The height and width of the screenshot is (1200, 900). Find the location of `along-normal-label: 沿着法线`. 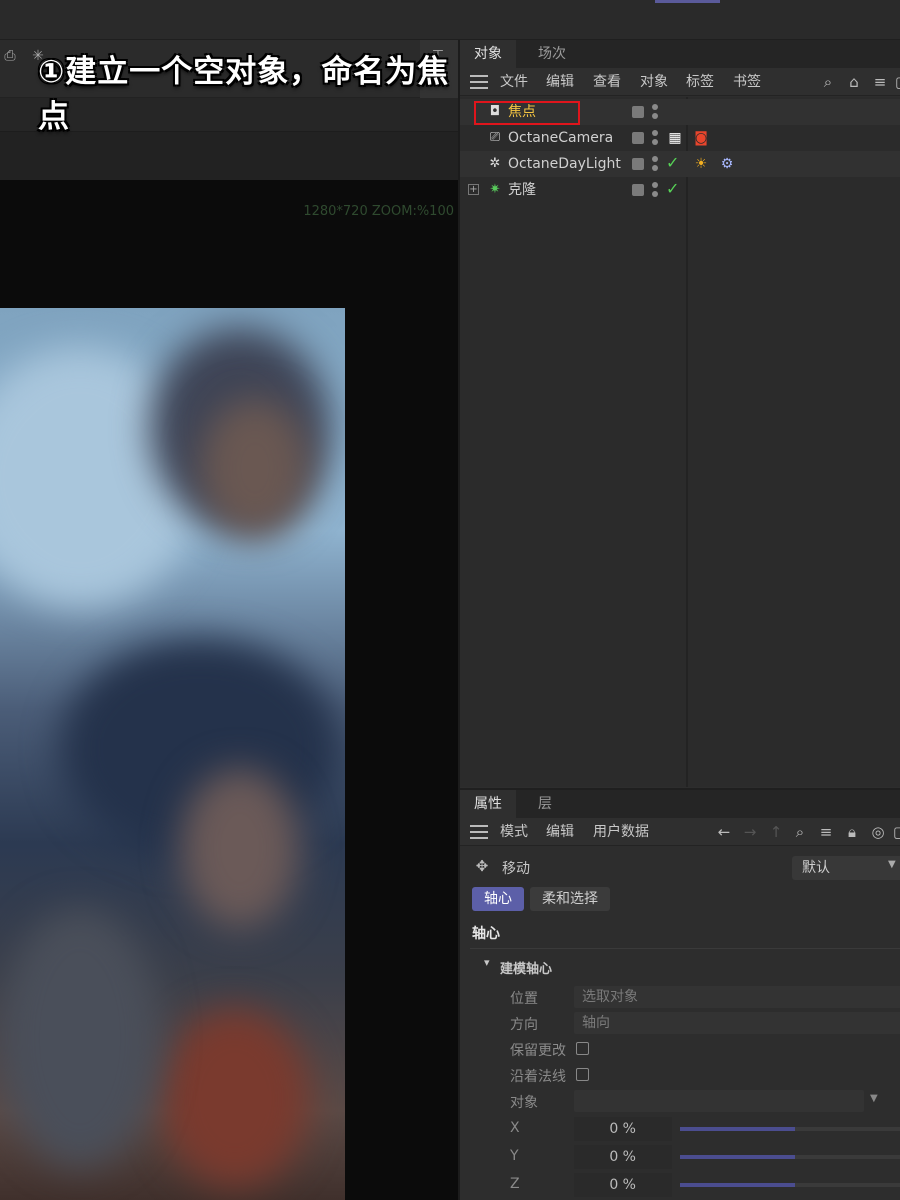

along-normal-label: 沿着法线 is located at coordinates (538, 1077).